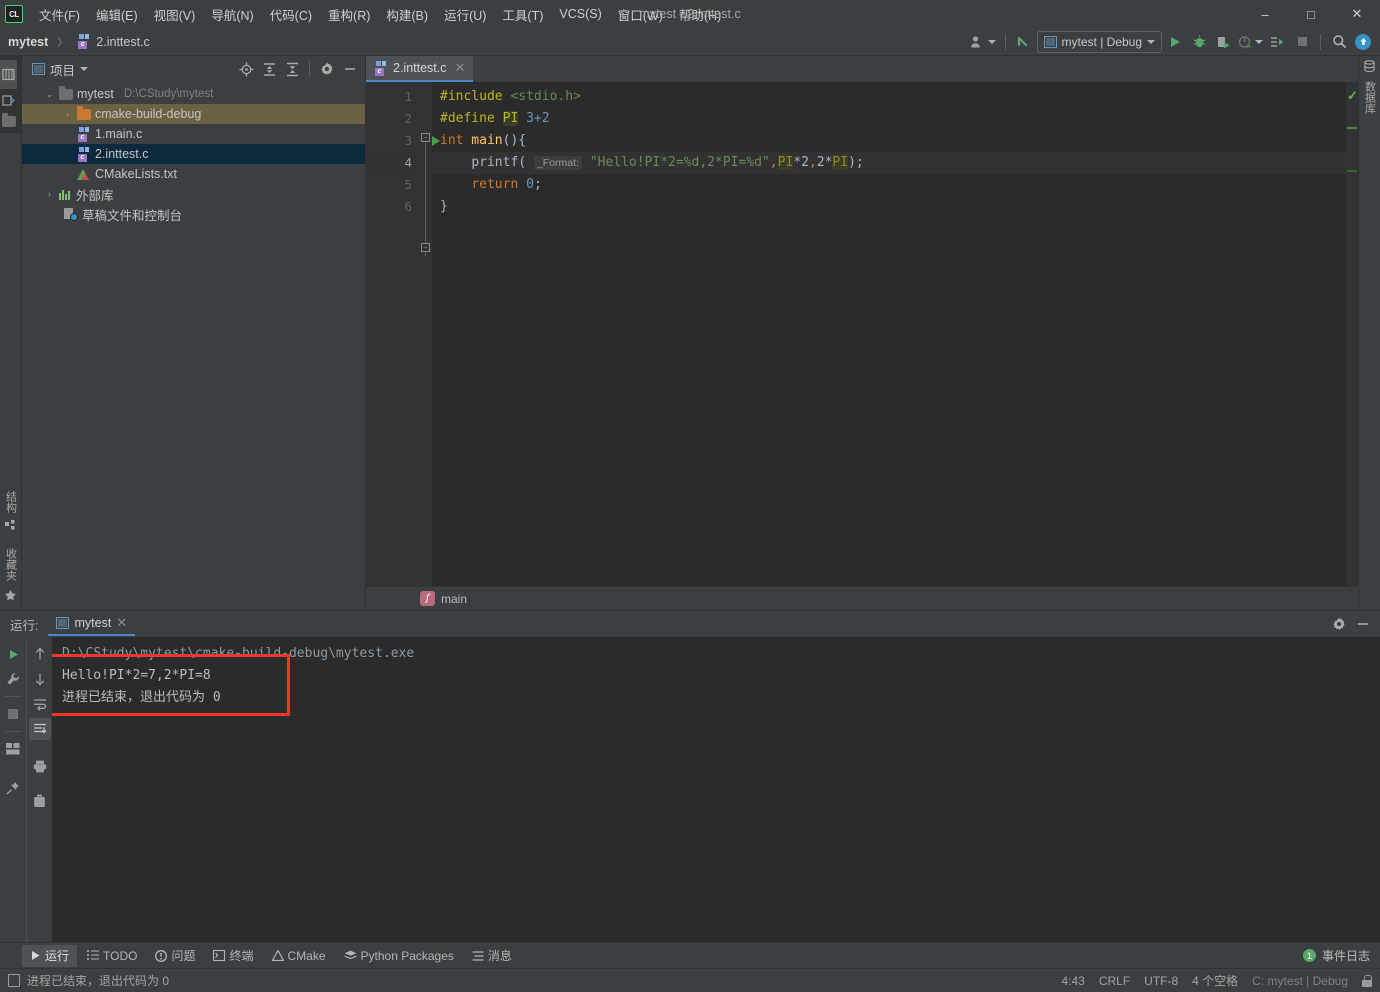 Image resolution: width=1380 pixels, height=992 pixels. What do you see at coordinates (425, 247) in the screenshot?
I see `fold-end-icon: −` at bounding box center [425, 247].